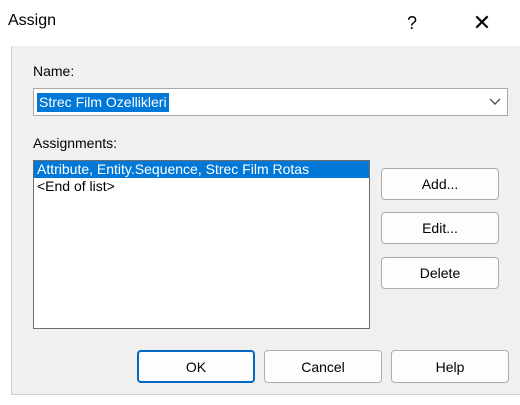 The width and height of the screenshot is (520, 405). I want to click on title-bar: Assign ? ✕, so click(260, 23).